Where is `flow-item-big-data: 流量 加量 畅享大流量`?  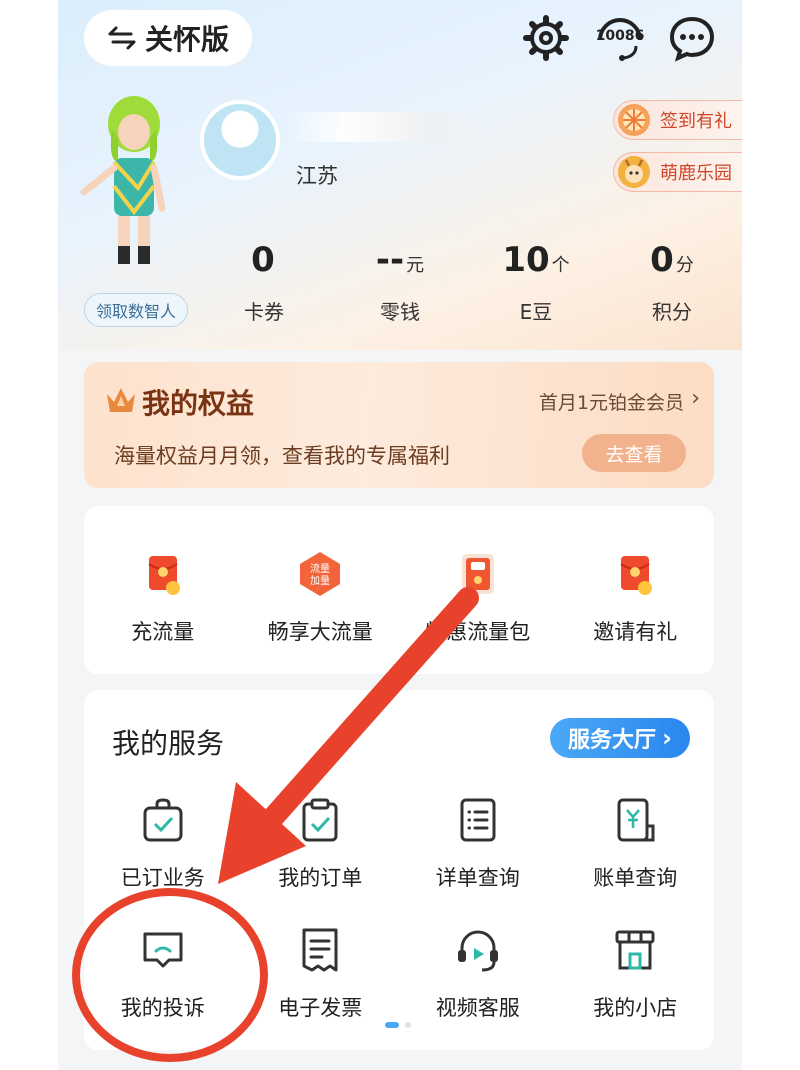 flow-item-big-data: 流量 加量 畅享大流量 is located at coordinates (321, 598).